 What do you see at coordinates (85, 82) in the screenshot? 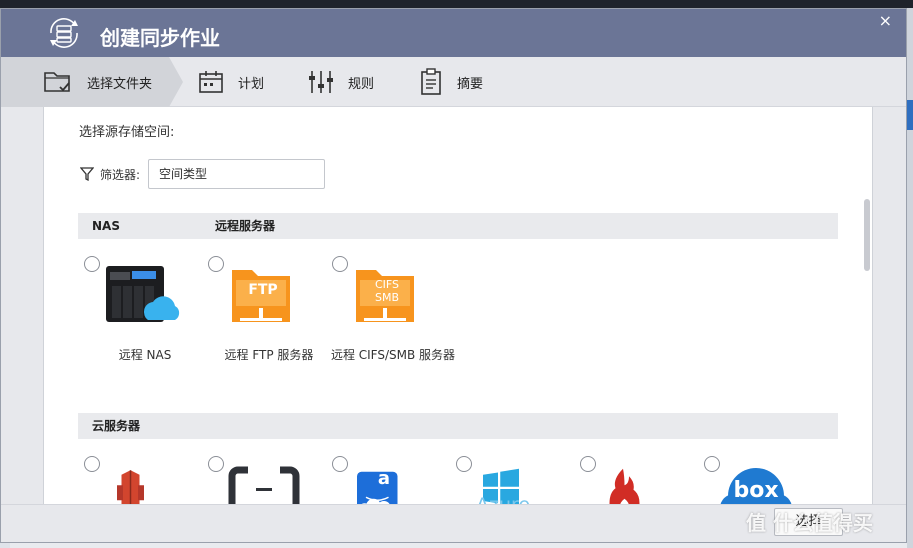
I see `step-select-folder: 选择文件夹` at bounding box center [85, 82].